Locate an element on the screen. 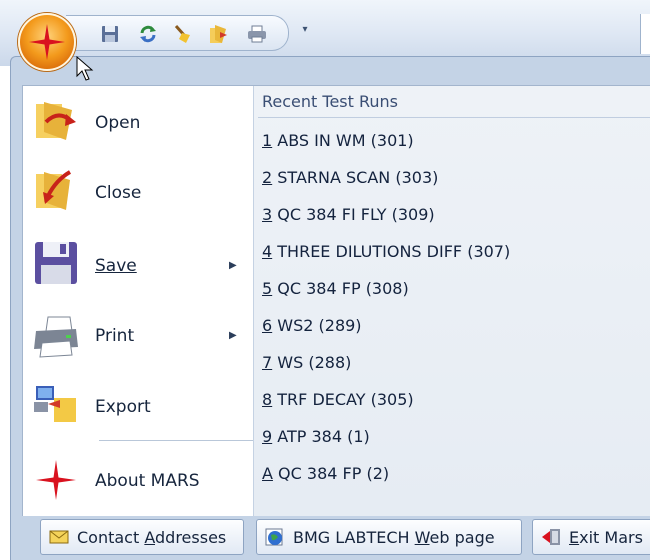 The height and width of the screenshot is (560, 650). web-page-button: BMG LABTECH Web page is located at coordinates (389, 537).